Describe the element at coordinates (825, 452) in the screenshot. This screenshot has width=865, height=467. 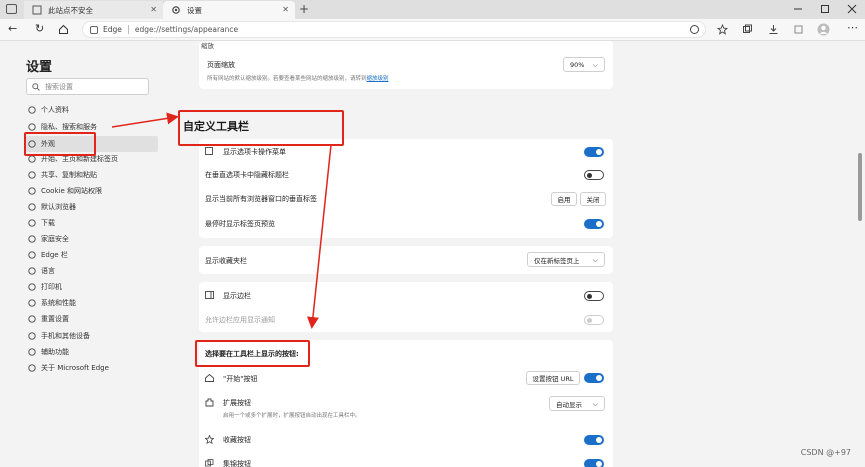
I see `watermark: CSDN @+97` at that location.